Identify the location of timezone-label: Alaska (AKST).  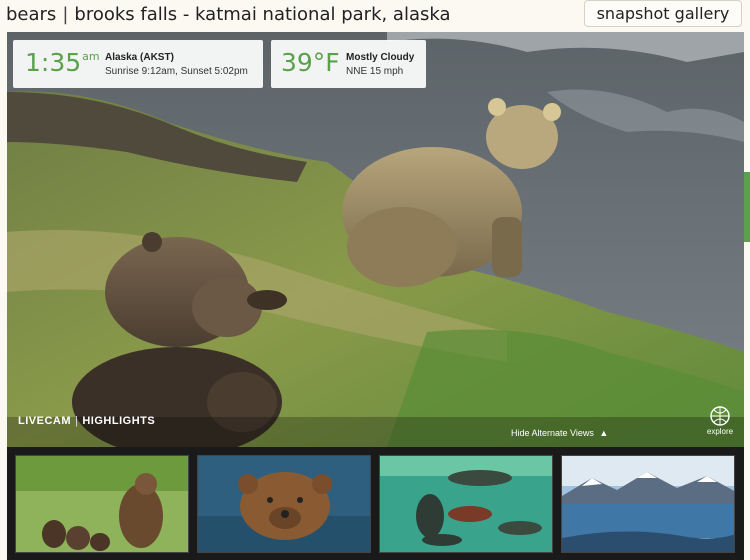
(139, 57).